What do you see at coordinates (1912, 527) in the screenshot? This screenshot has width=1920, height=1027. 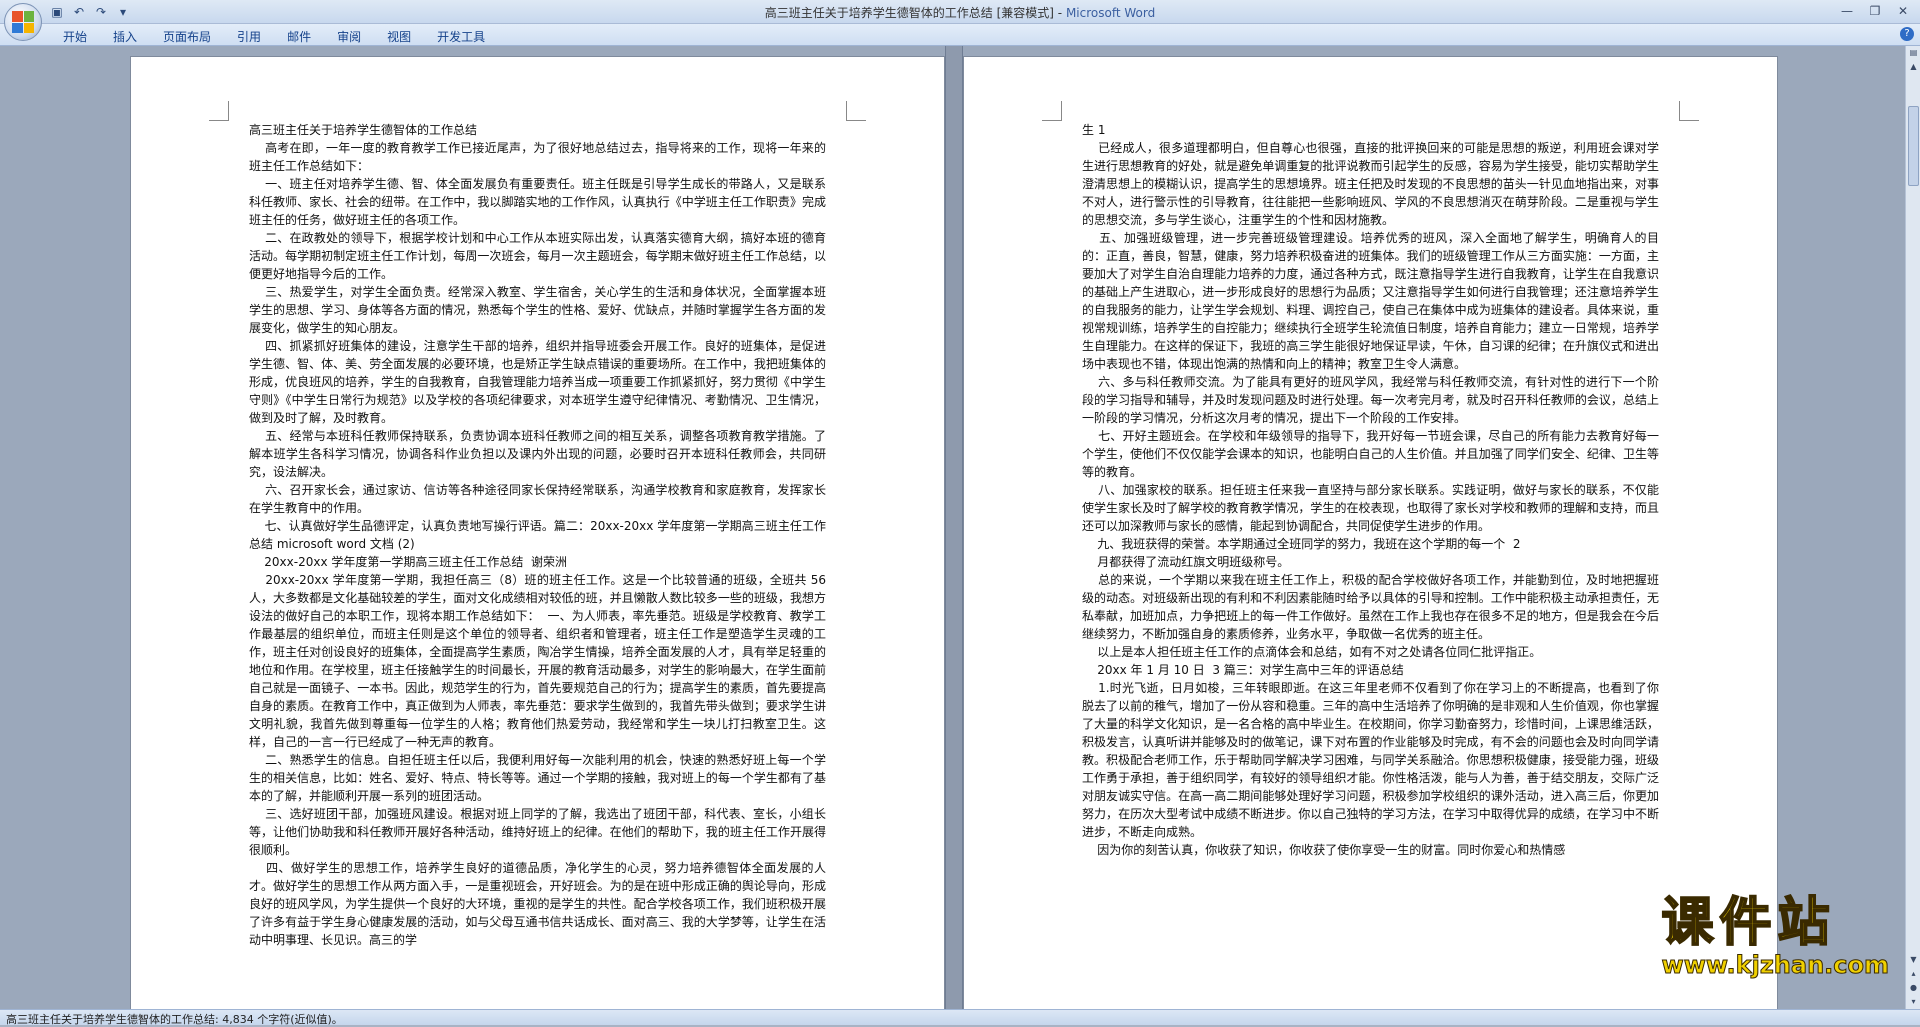 I see `vertical-scrollbar: ▤ ▲ ▼ ▴ ● ▾` at bounding box center [1912, 527].